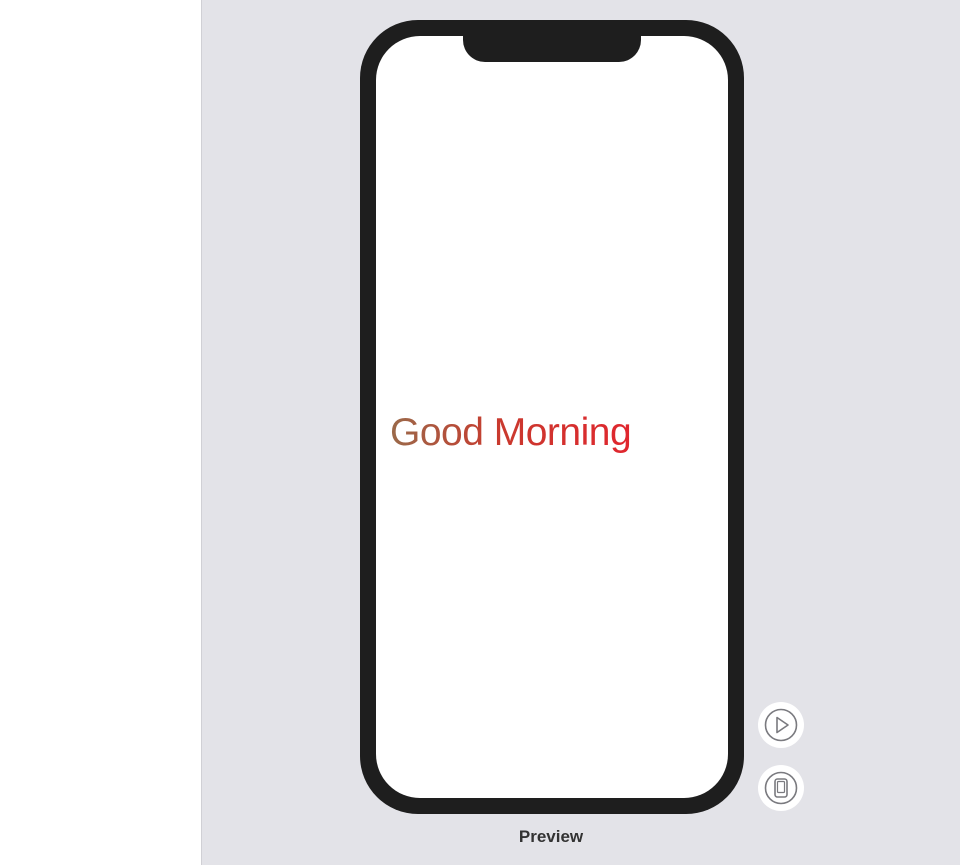 The image size is (960, 865). I want to click on live-preview-button, so click(781, 725).